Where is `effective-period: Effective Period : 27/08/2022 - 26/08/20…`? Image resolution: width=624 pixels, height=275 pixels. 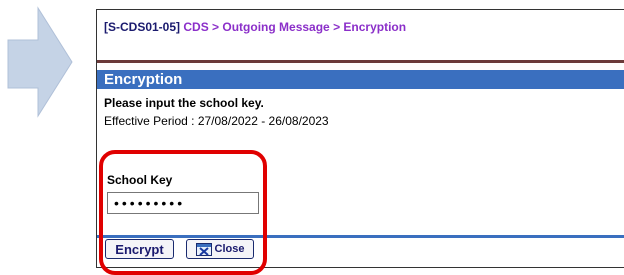
effective-period: Effective Period : 27/08/2022 - 26/08/20… is located at coordinates (216, 121).